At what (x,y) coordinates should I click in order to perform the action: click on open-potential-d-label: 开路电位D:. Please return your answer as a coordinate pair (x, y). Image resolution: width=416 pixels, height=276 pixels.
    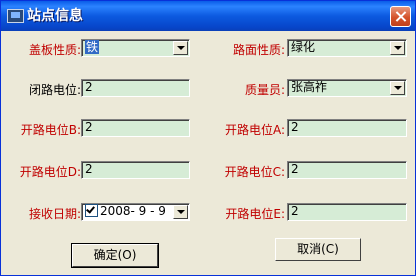
    Looking at the image, I should click on (50, 172).